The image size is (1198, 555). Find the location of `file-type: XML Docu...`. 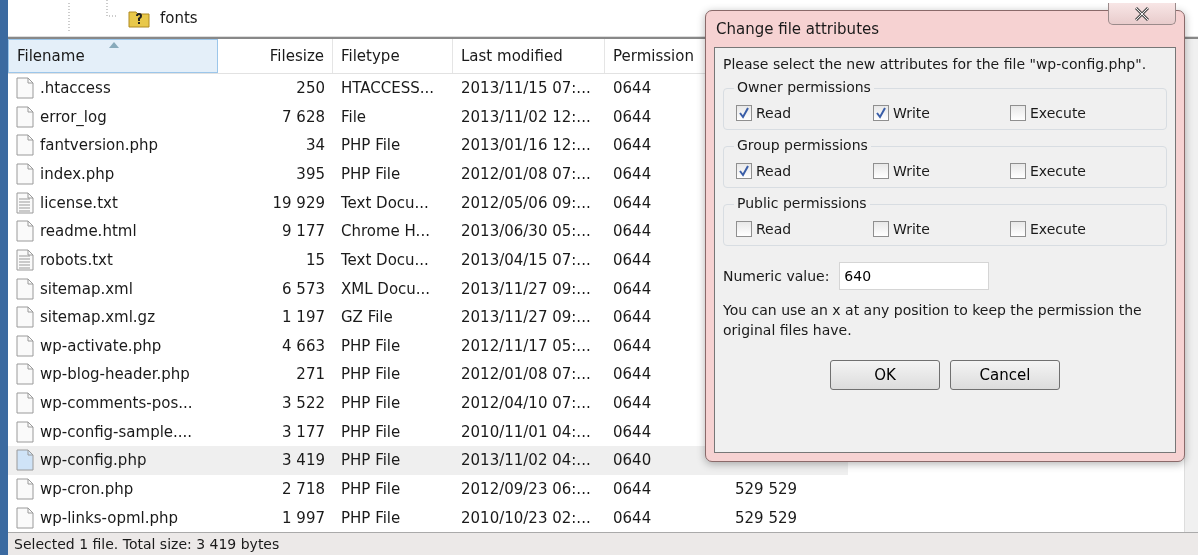

file-type: XML Docu... is located at coordinates (386, 288).